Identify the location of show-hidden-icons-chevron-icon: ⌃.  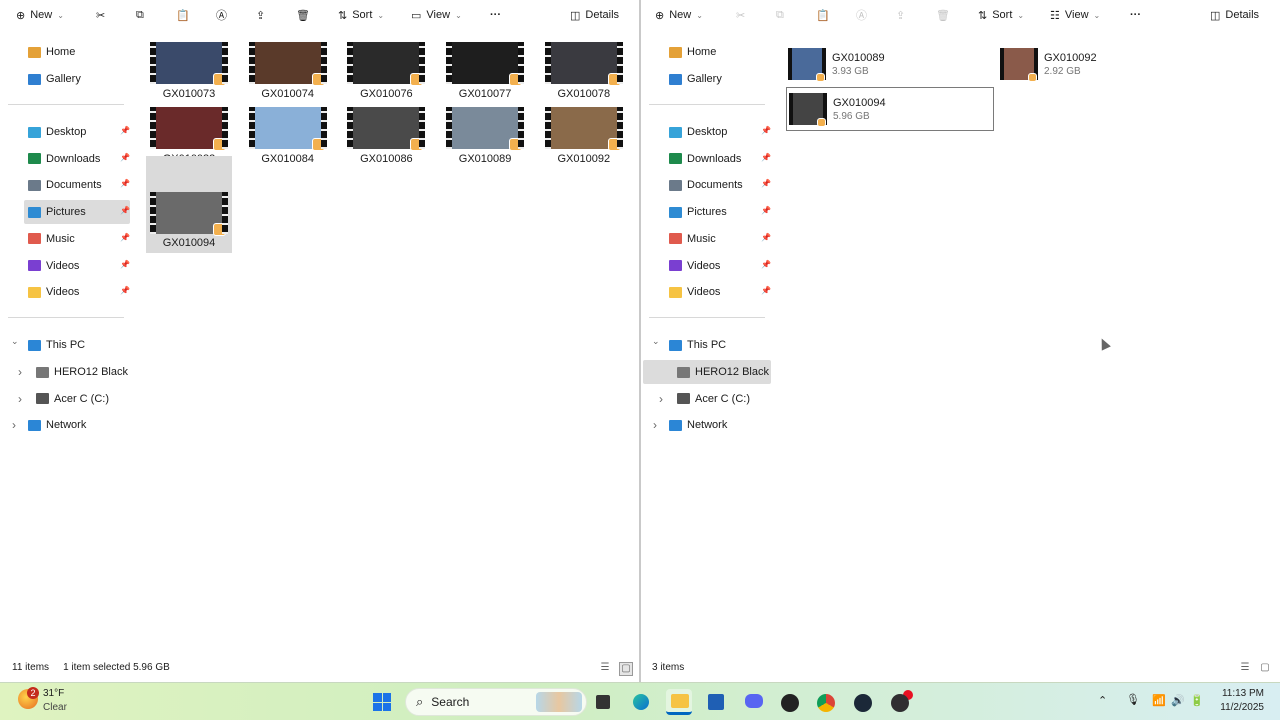
(1102, 700).